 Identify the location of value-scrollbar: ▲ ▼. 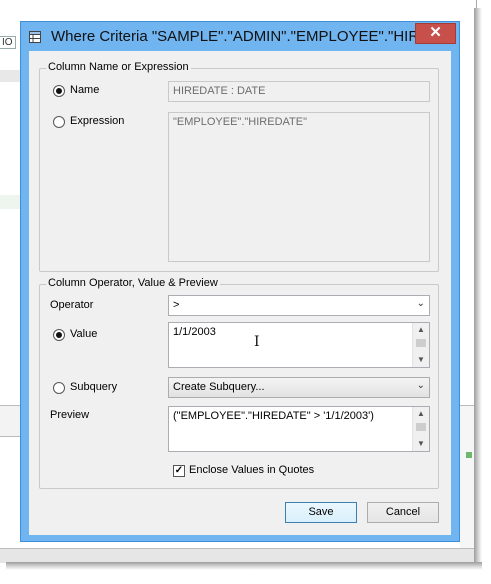
(420, 345).